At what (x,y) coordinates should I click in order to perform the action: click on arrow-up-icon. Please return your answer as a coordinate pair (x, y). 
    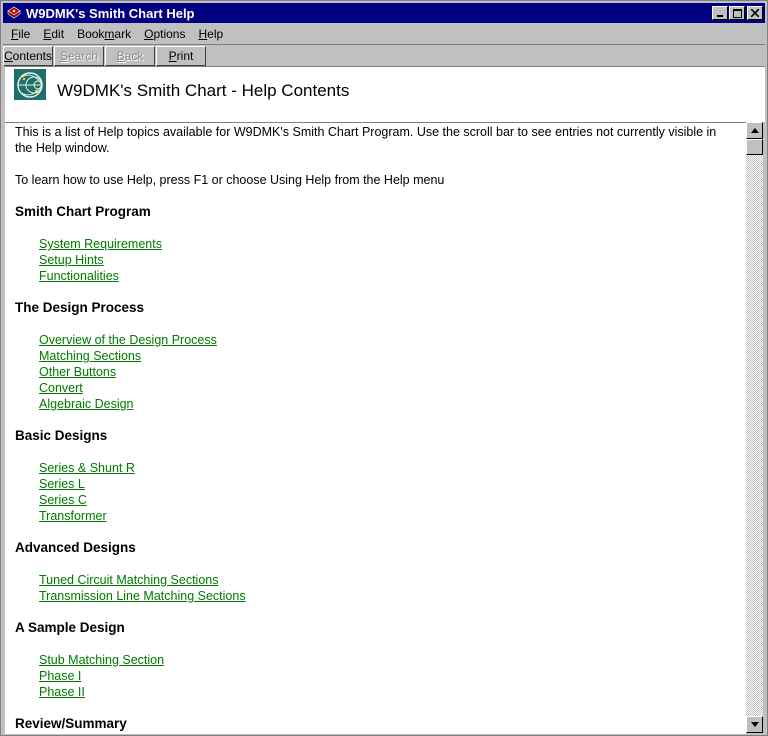
    Looking at the image, I should click on (754, 130).